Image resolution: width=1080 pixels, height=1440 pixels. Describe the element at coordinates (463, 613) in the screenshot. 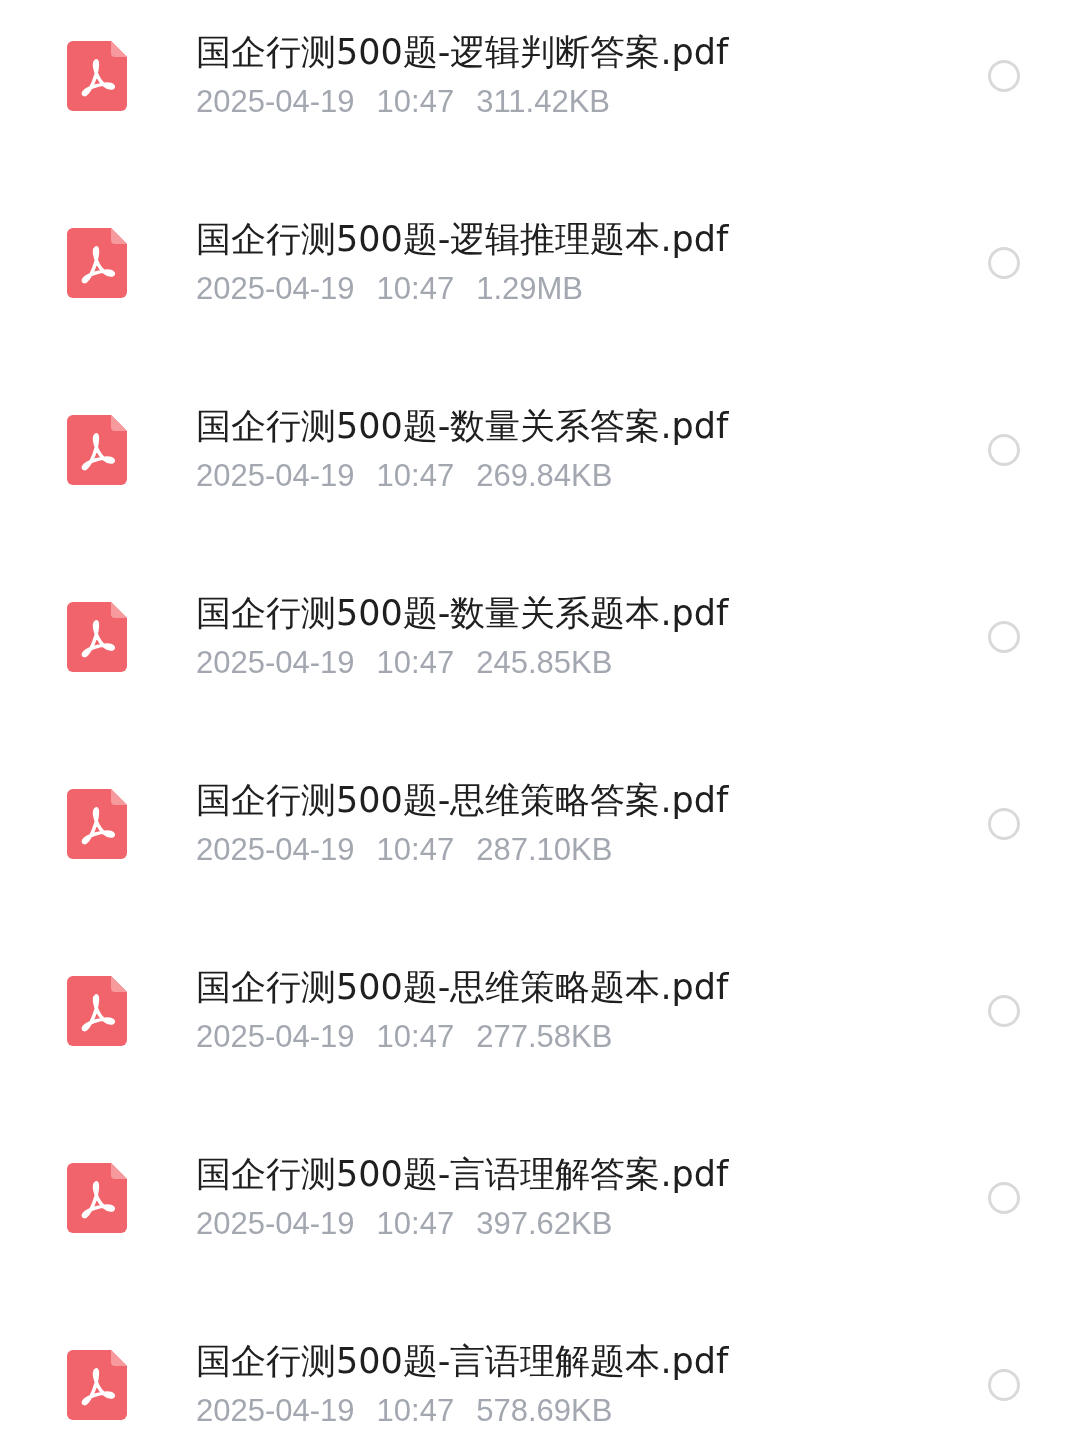

I see `file-name: 国企行测500题-数量关系题本.pdf` at that location.